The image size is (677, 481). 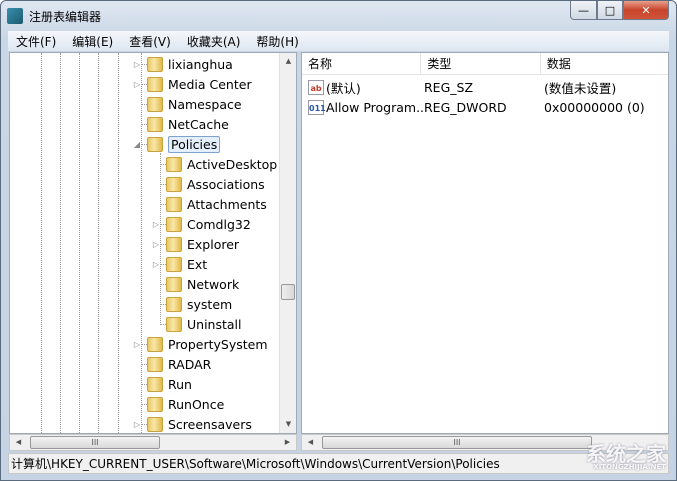 I want to click on scroll-right-arrow-icon: ▶, so click(x=287, y=443).